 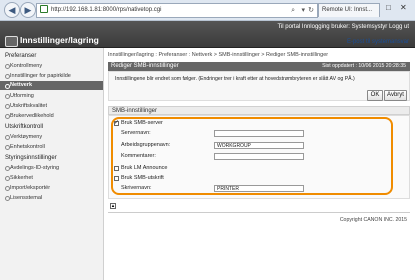 What do you see at coordinates (19, 178) in the screenshot?
I see `sidebar-item-security: Sikkerhet` at bounding box center [19, 178].